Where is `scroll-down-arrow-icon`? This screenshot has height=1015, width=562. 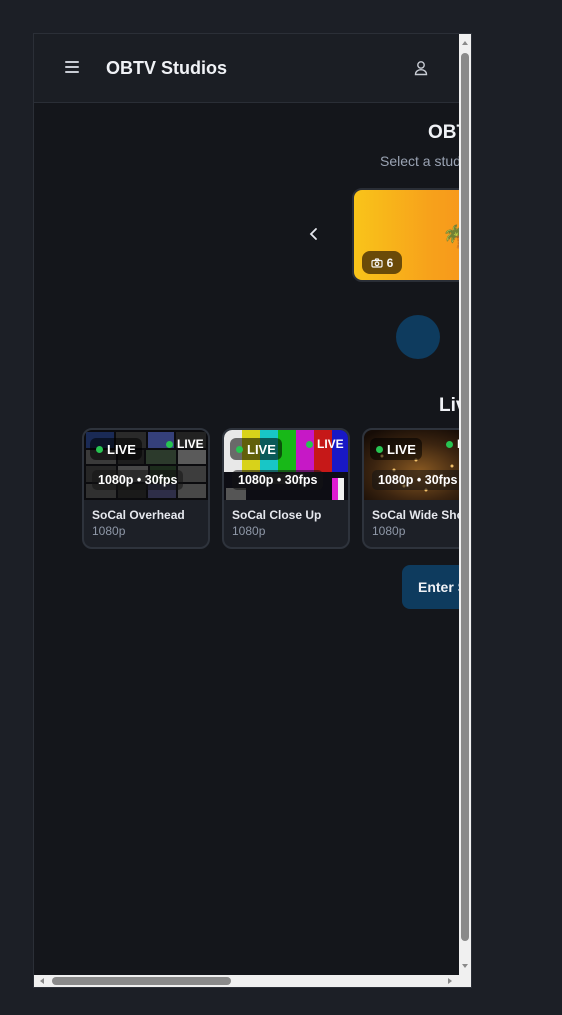
scroll-down-arrow-icon is located at coordinates (465, 966).